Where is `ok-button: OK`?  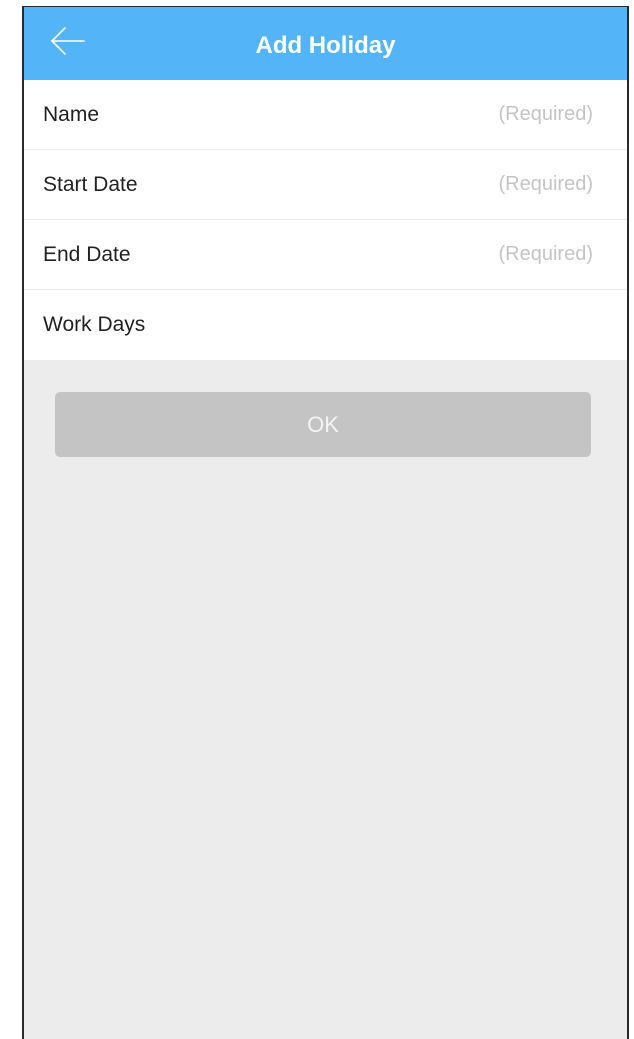 ok-button: OK is located at coordinates (323, 424).